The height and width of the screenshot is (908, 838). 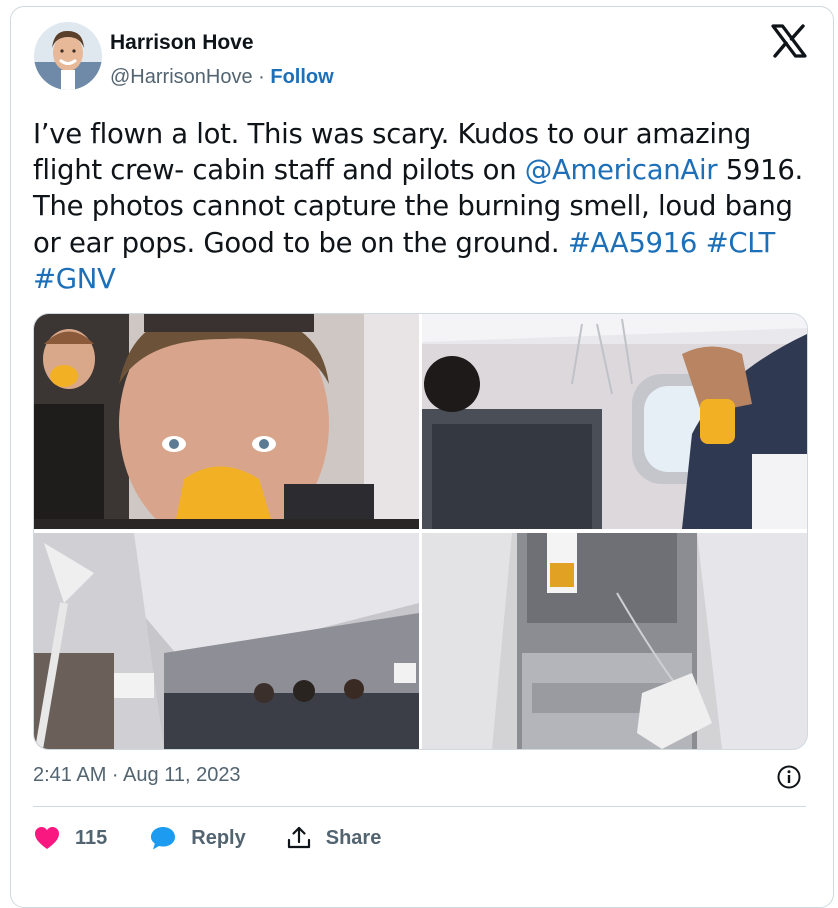 What do you see at coordinates (226, 641) in the screenshot?
I see `photo-cabin-masks` at bounding box center [226, 641].